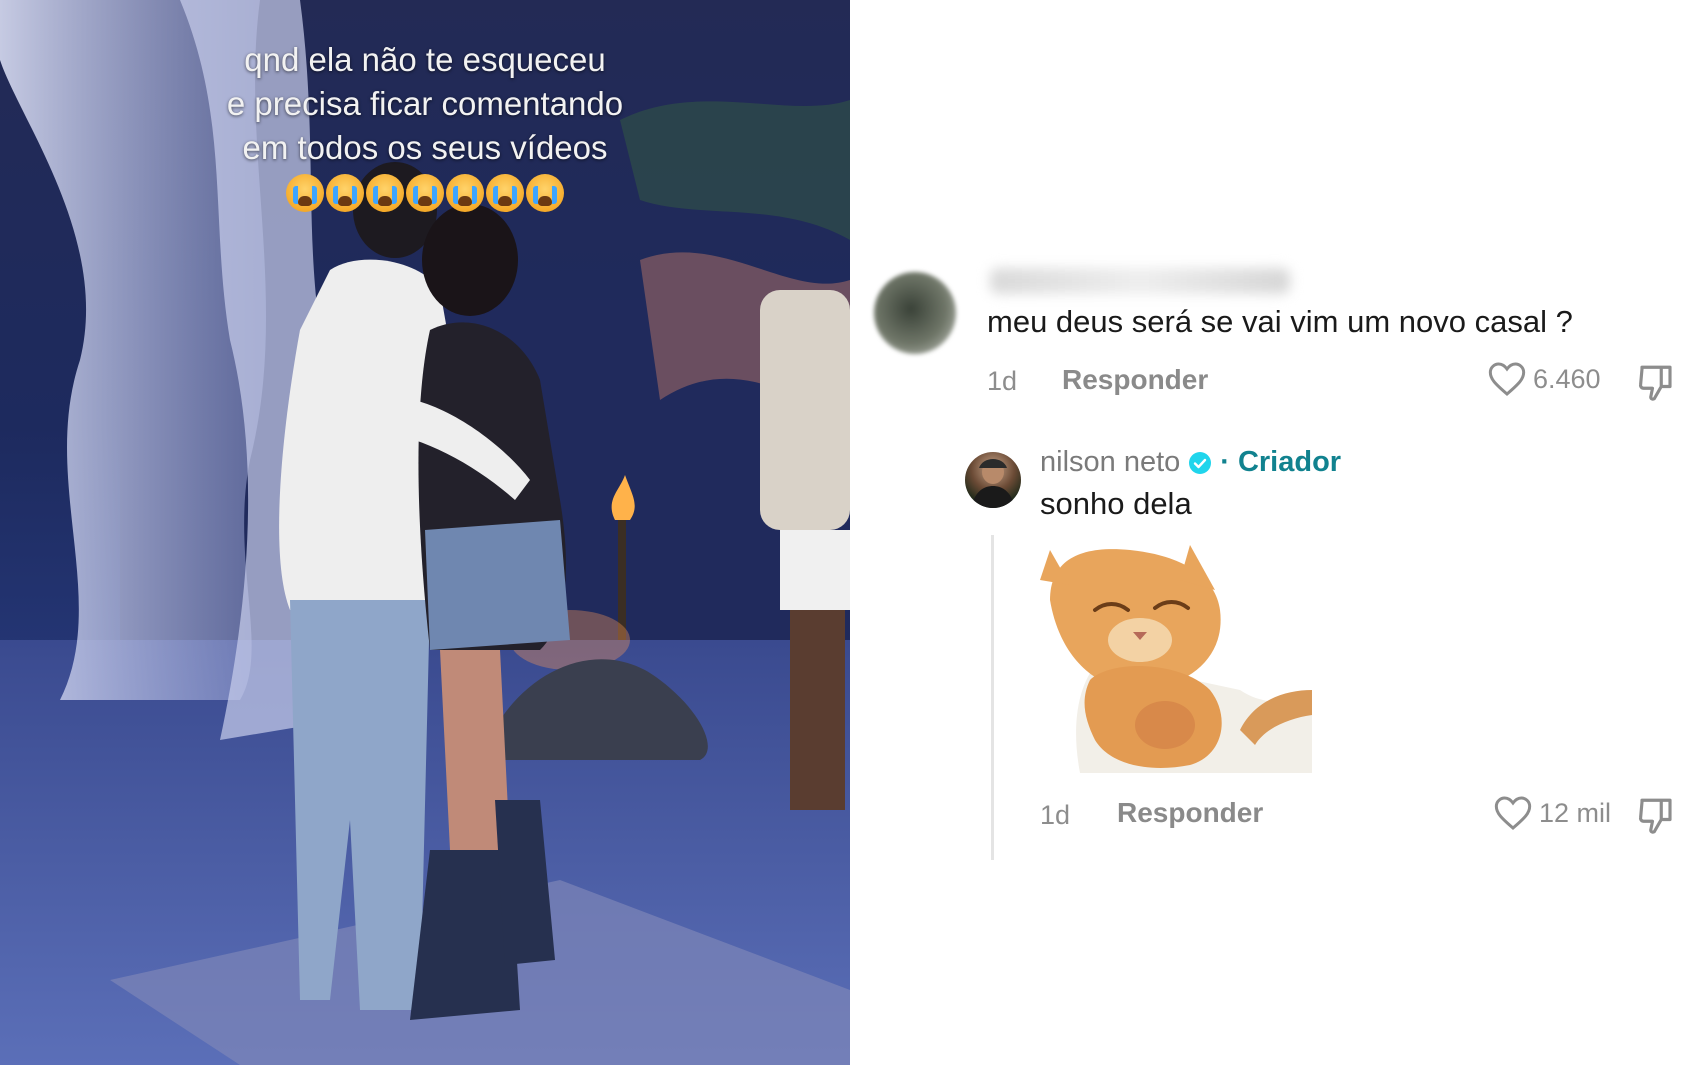  Describe the element at coordinates (1289, 462) in the screenshot. I see `creator-badge: Criador` at that location.